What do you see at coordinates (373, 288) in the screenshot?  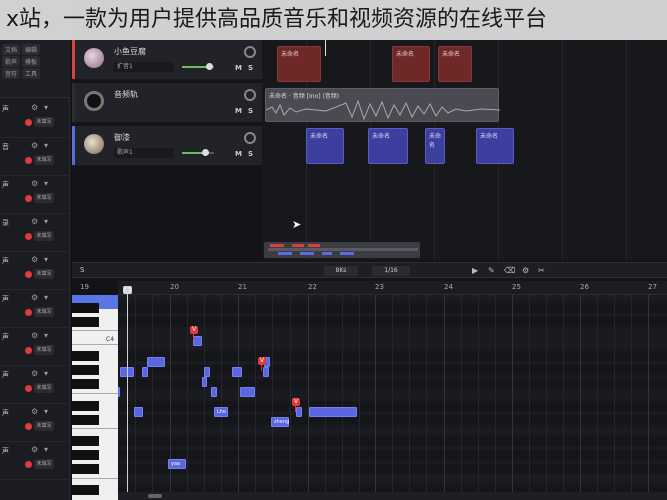 I see `piano-ruler: 19 20 21 22 23 24 25 26 27` at bounding box center [373, 288].